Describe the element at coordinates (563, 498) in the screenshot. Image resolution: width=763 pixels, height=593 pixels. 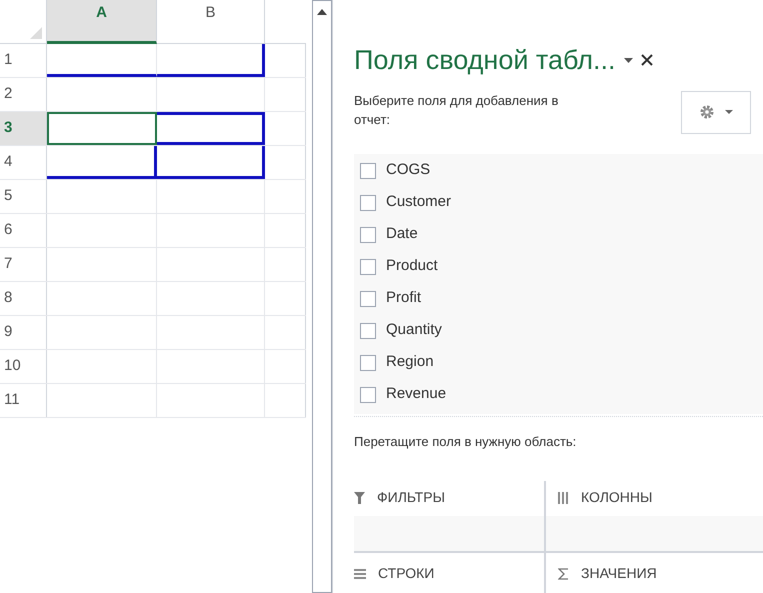
I see `columns-icon` at that location.